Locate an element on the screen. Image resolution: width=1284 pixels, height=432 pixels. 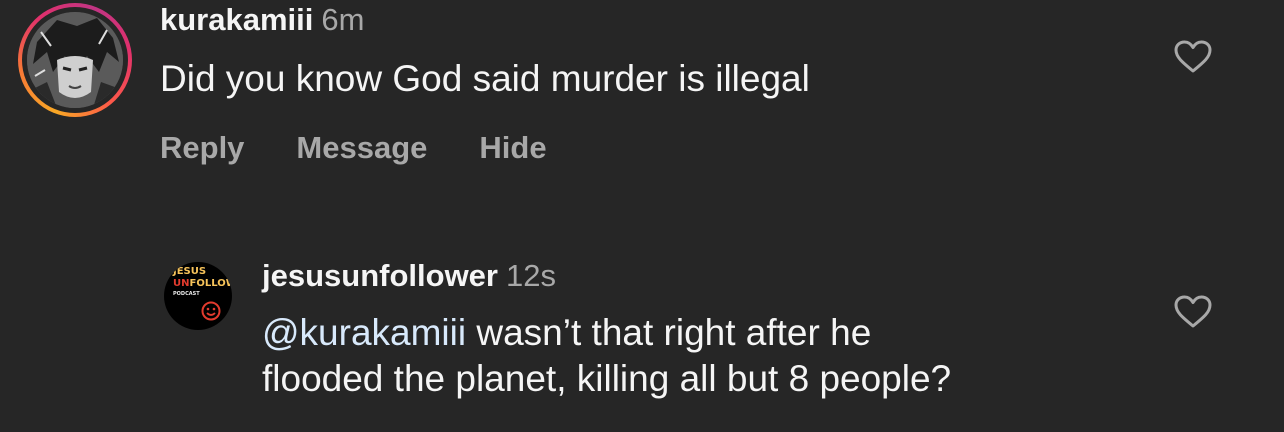
message-button: Message is located at coordinates (361, 148).